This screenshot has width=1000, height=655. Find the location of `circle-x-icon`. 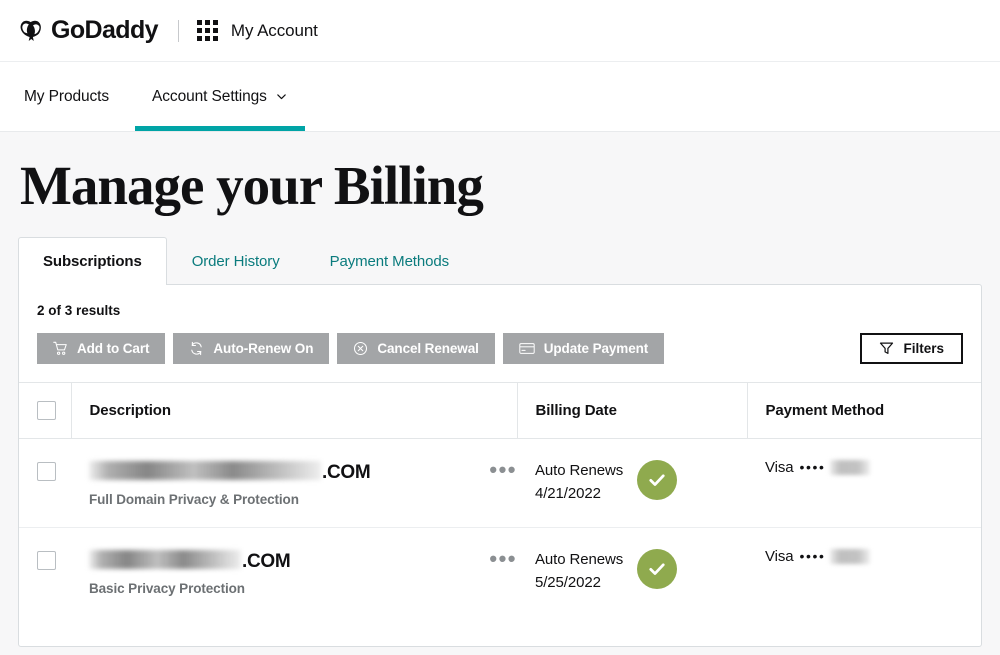

circle-x-icon is located at coordinates (361, 348).